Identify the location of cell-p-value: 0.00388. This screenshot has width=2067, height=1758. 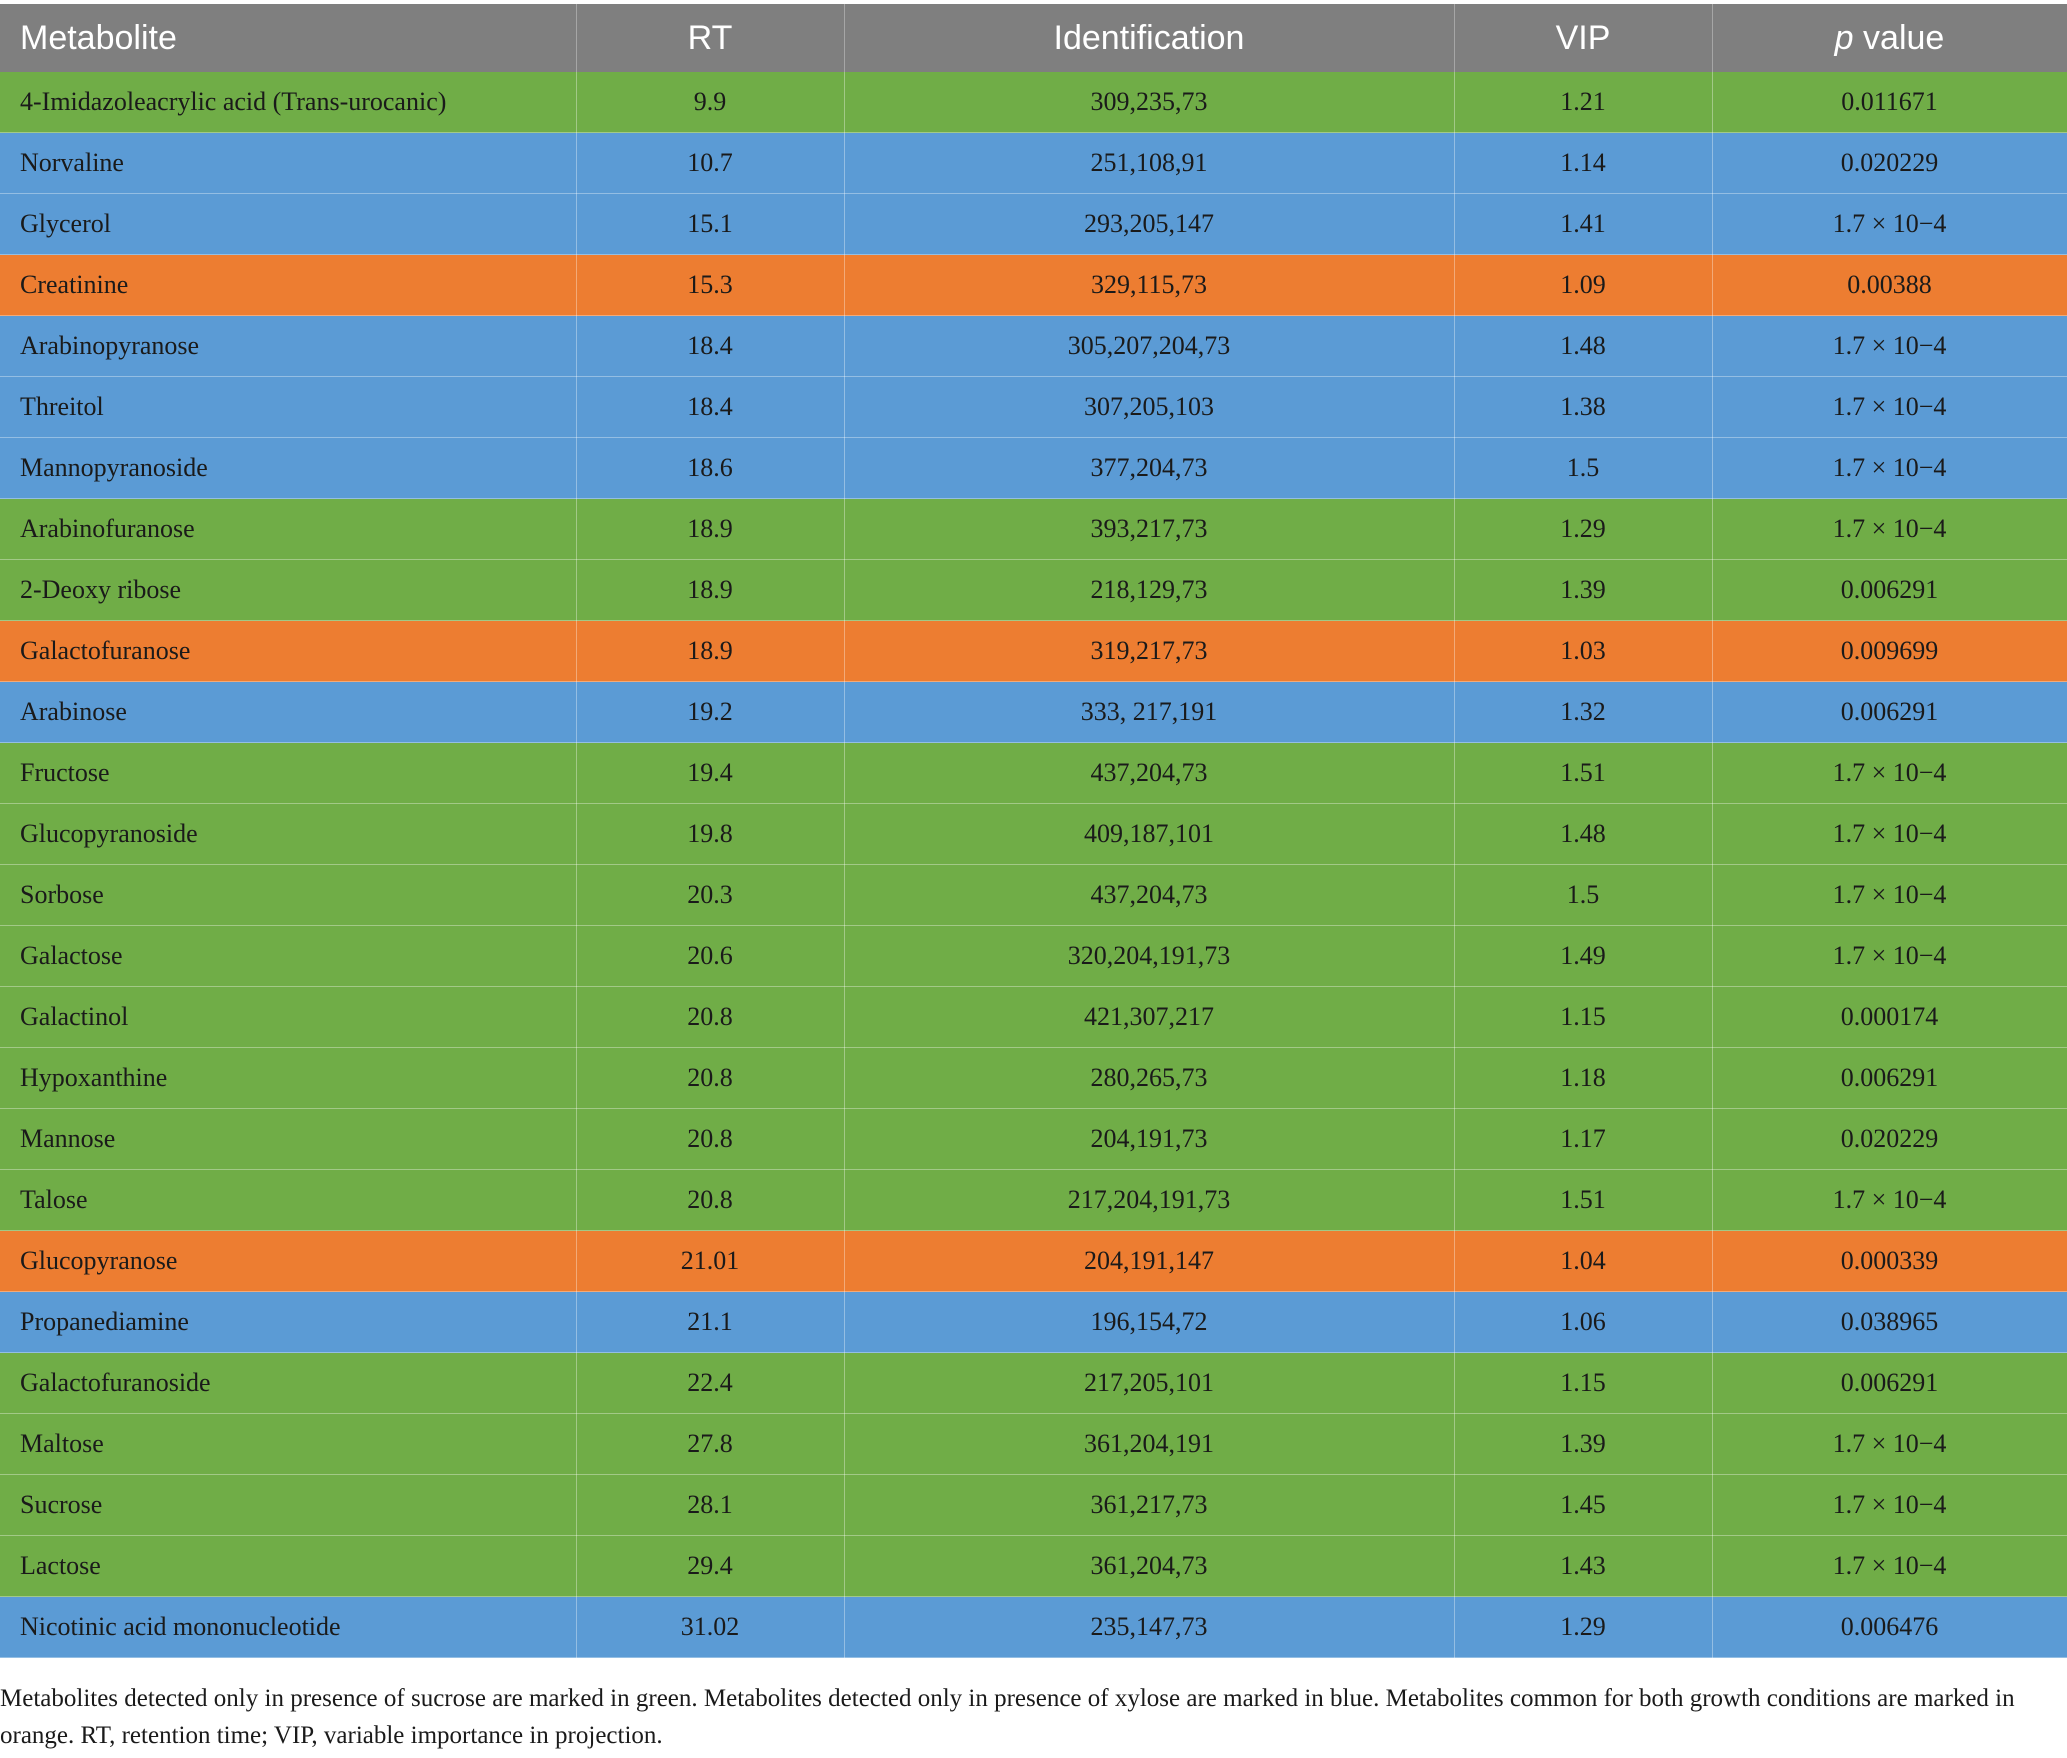
(1889, 285).